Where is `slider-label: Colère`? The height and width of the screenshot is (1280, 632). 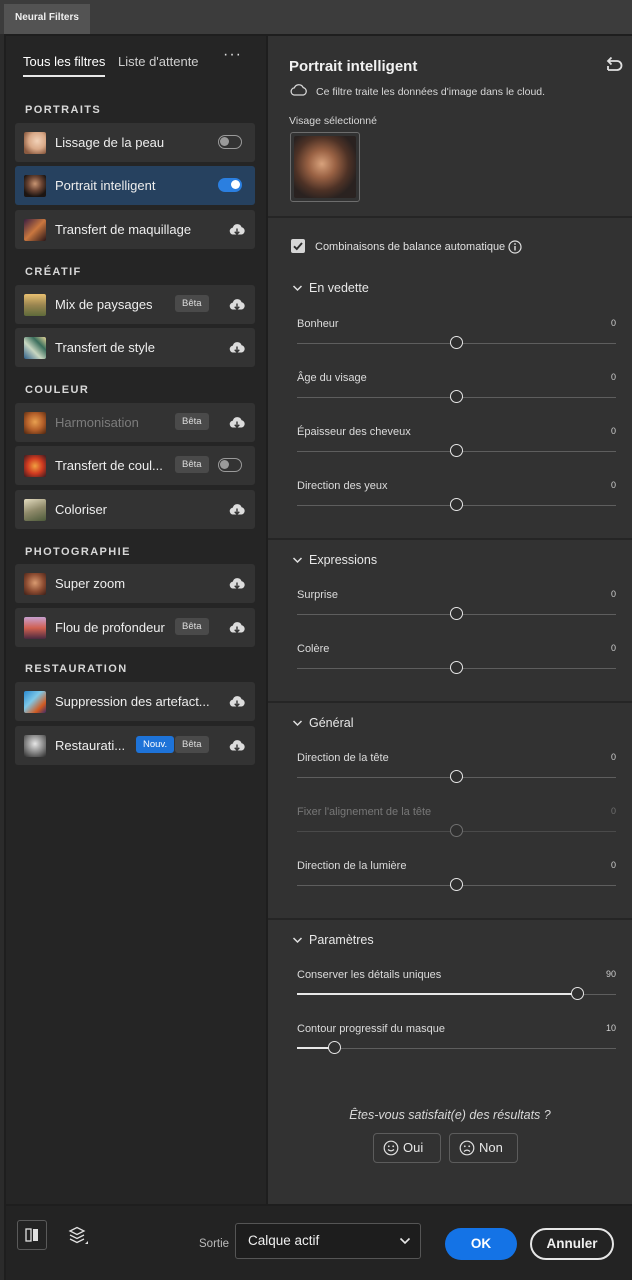 slider-label: Colère is located at coordinates (313, 649).